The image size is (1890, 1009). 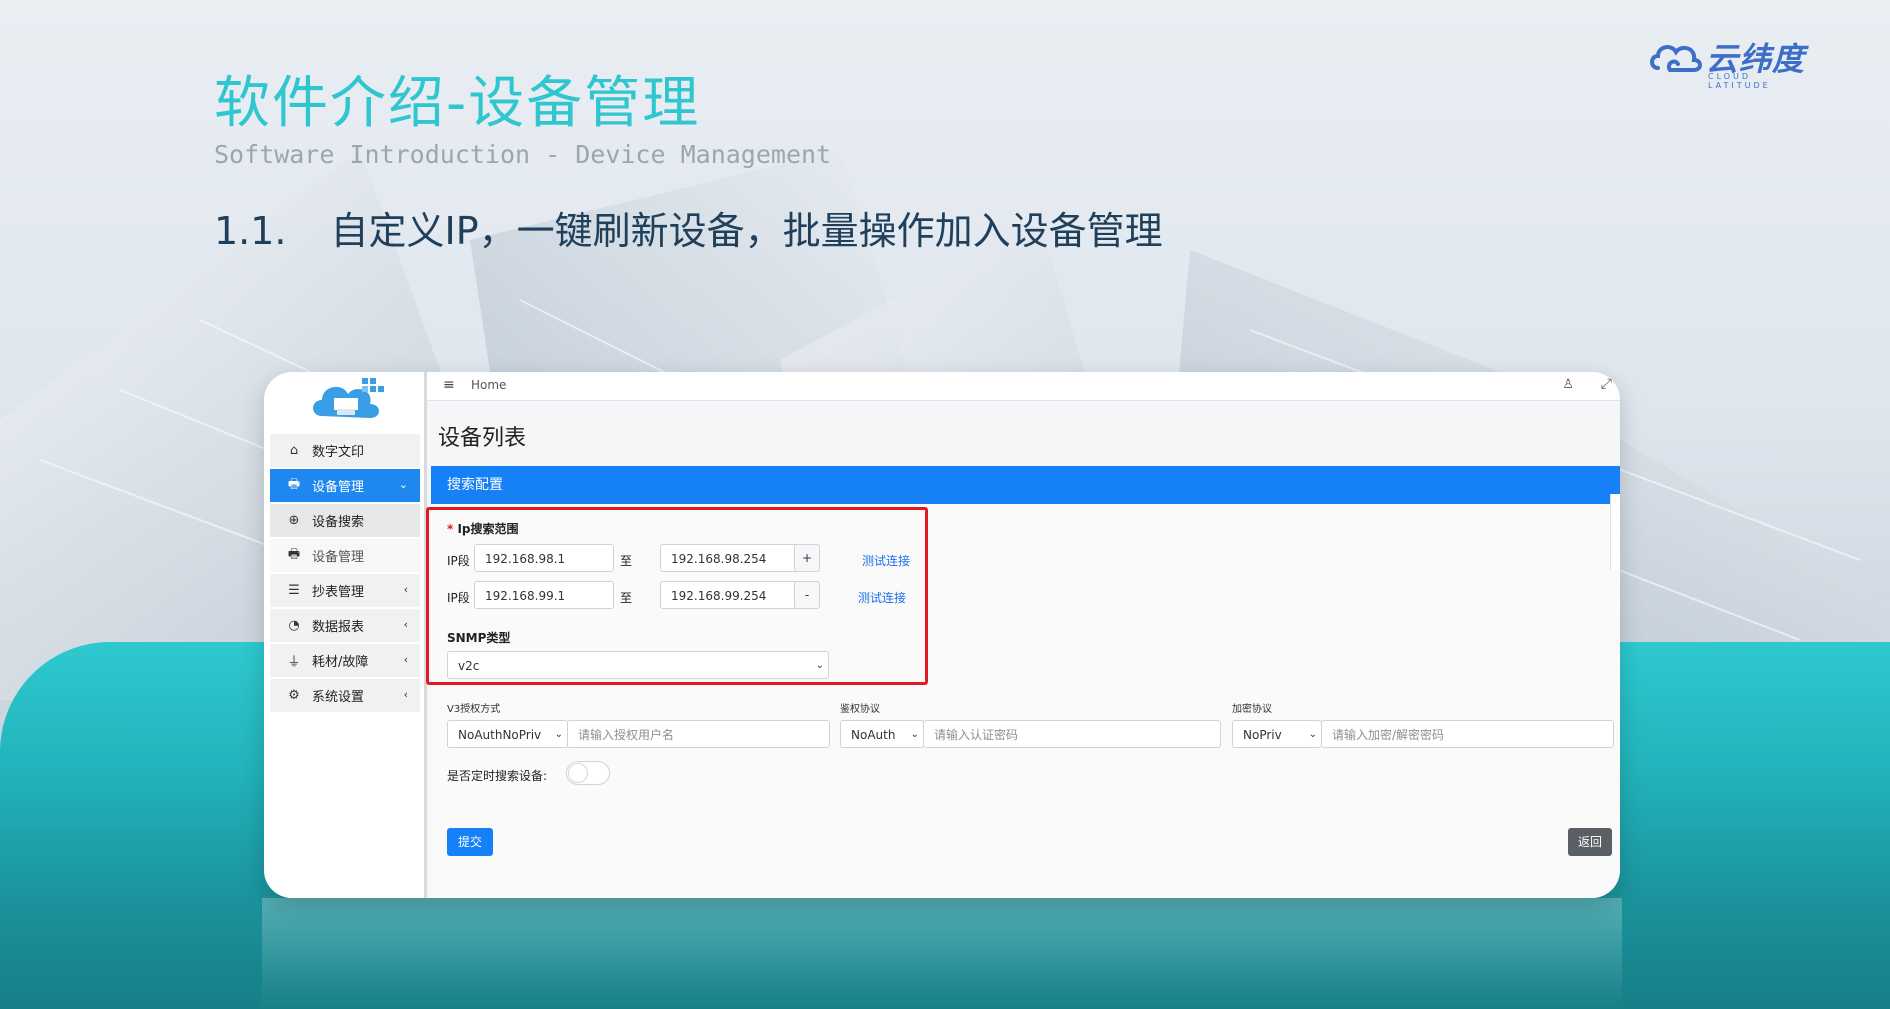 What do you see at coordinates (482, 438) in the screenshot?
I see `page-title: 设备列表` at bounding box center [482, 438].